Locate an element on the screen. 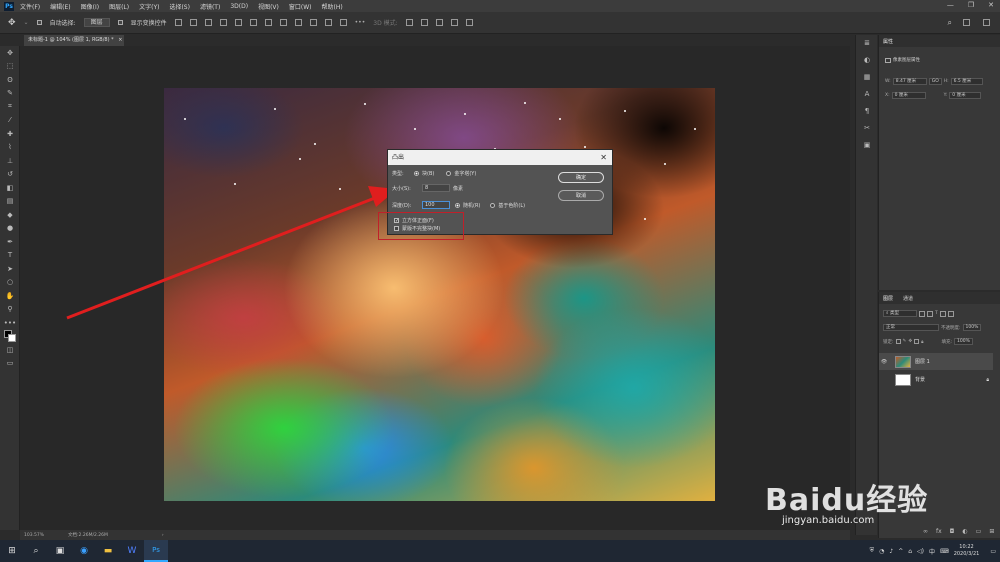  depth-random-label: 随机(R) is located at coordinates (472, 205).